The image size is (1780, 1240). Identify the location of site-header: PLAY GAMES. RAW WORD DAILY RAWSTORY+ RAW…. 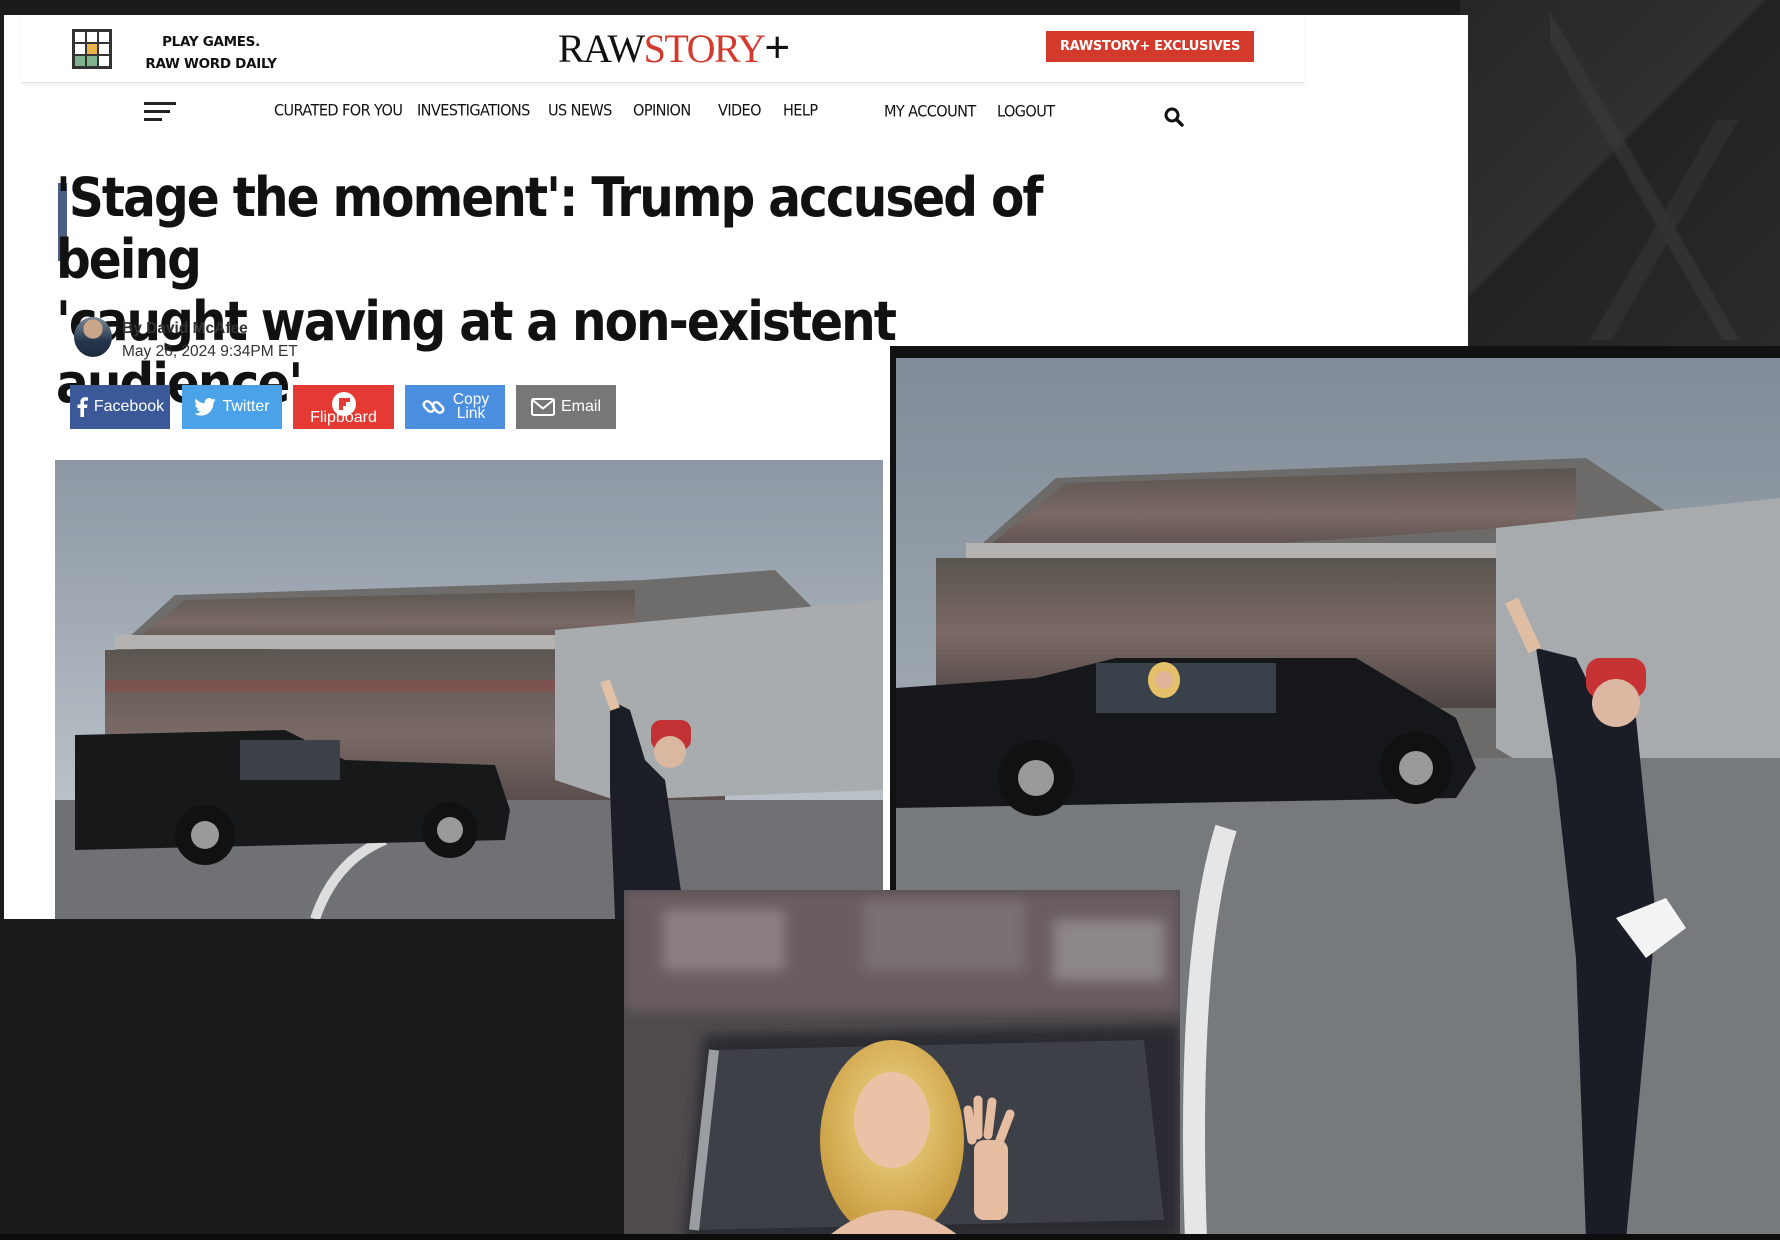
(663, 49).